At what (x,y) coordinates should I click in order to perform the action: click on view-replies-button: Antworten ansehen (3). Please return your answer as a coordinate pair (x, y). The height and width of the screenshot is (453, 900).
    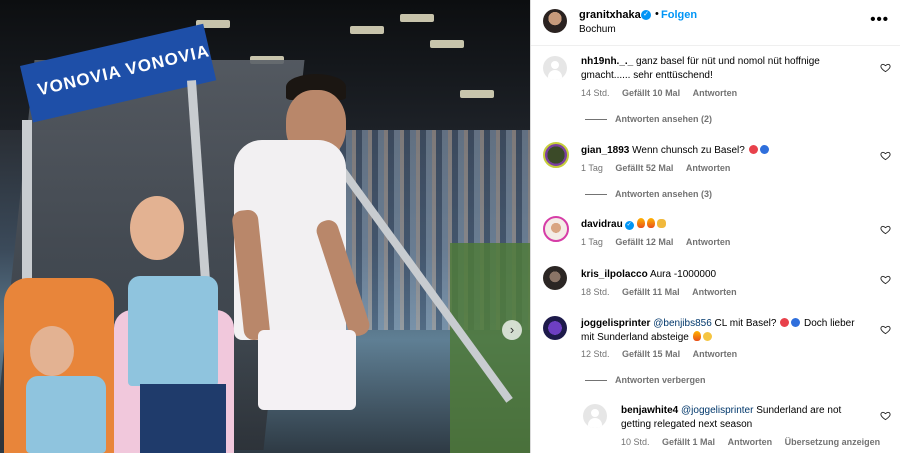
    Looking at the image, I should click on (648, 194).